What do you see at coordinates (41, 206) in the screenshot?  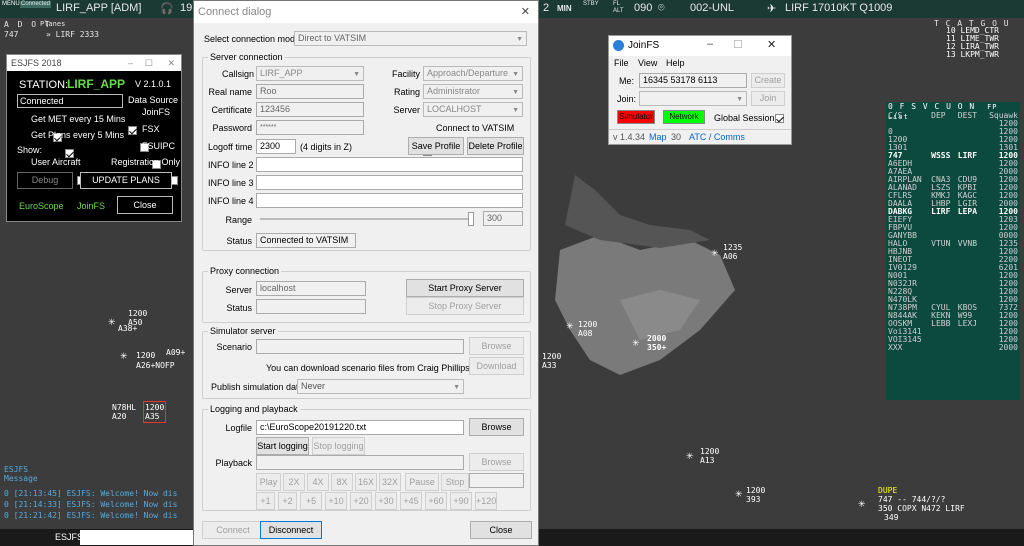 I see `euroscope-link: EuroScope` at bounding box center [41, 206].